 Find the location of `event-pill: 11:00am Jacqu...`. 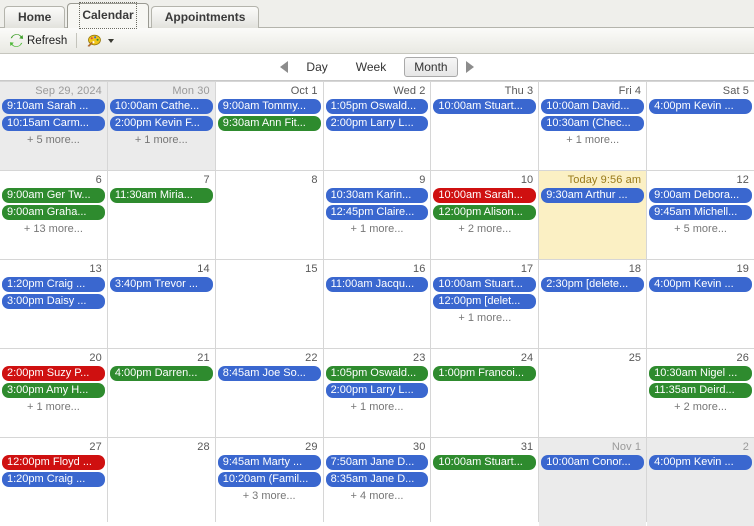

event-pill: 11:00am Jacqu... is located at coordinates (377, 284).